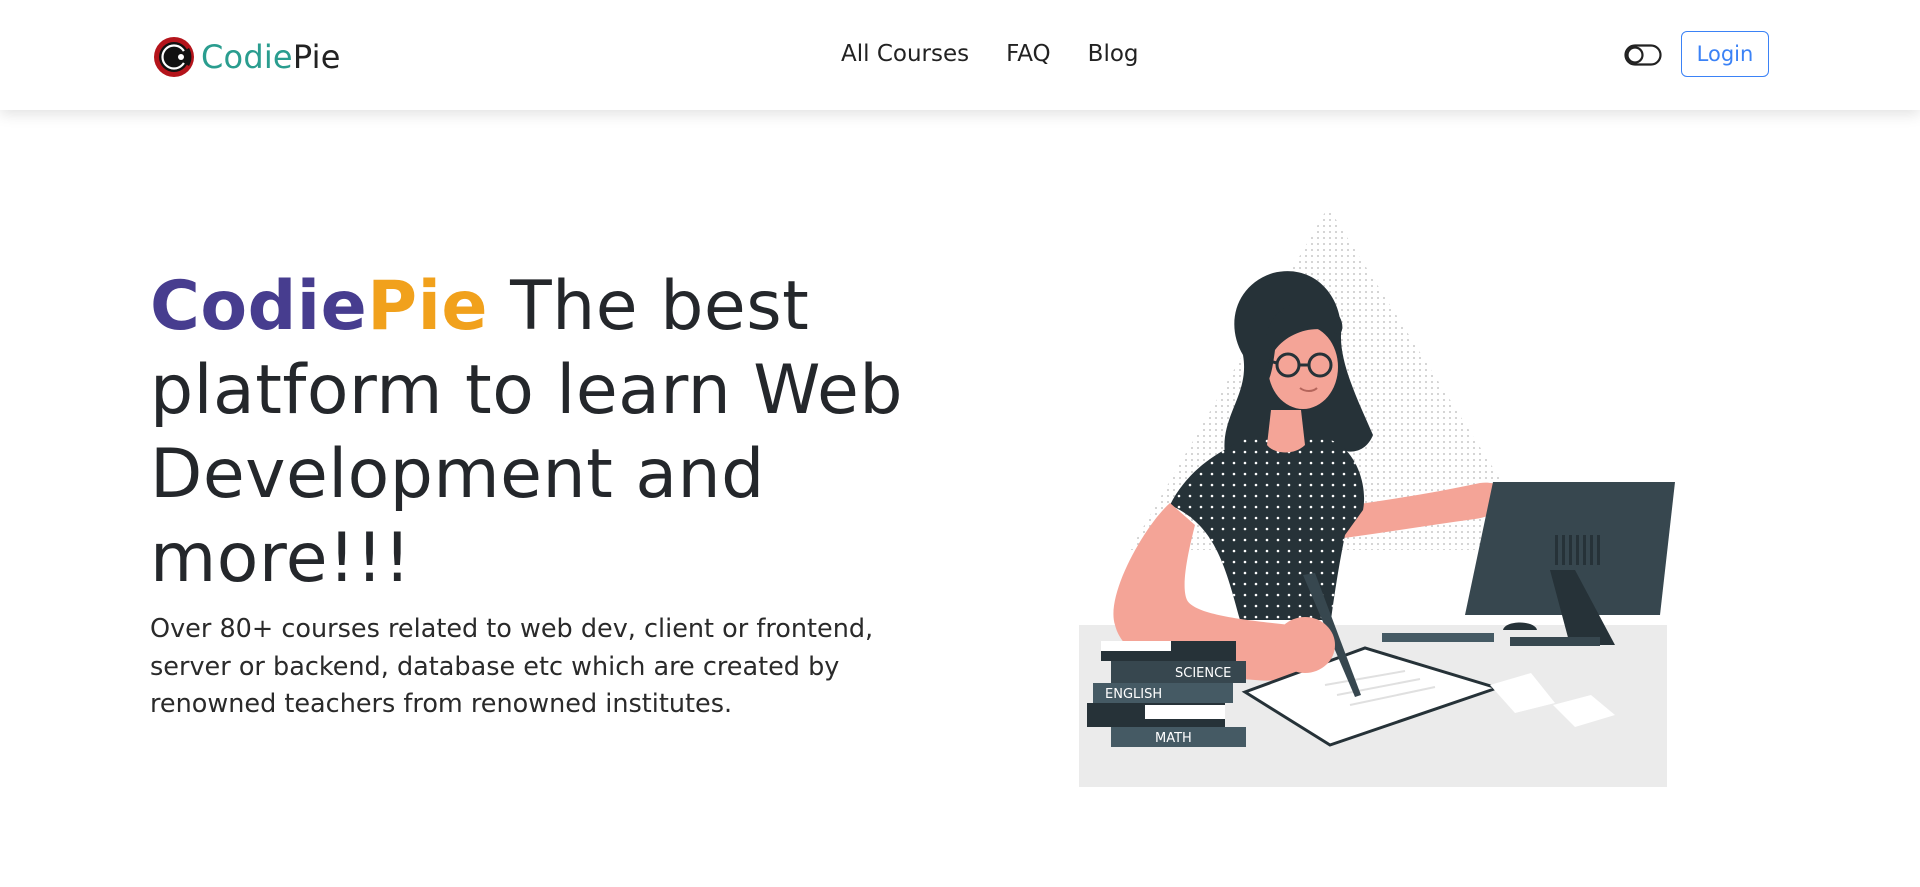 Image resolution: width=1920 pixels, height=887 pixels. What do you see at coordinates (1028, 54) in the screenshot?
I see `nav-link-faq: FAQ` at bounding box center [1028, 54].